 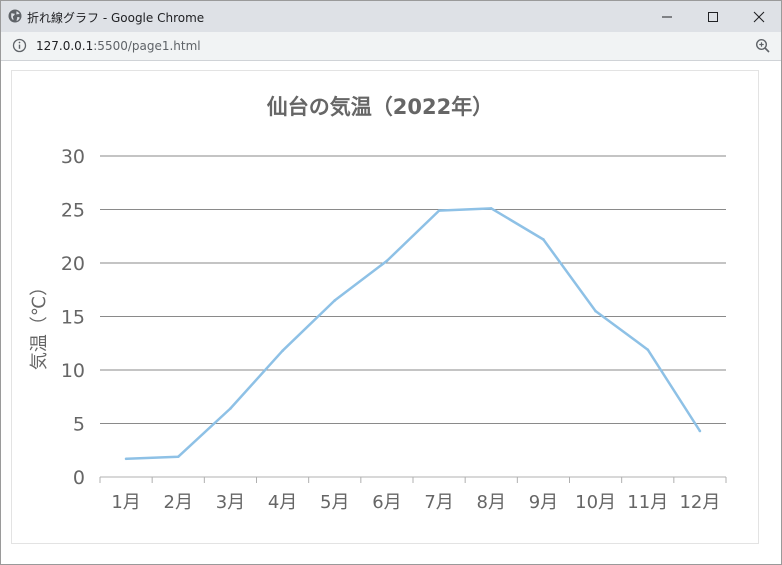 I want to click on x-tick-label: 3月, so click(x=230, y=502).